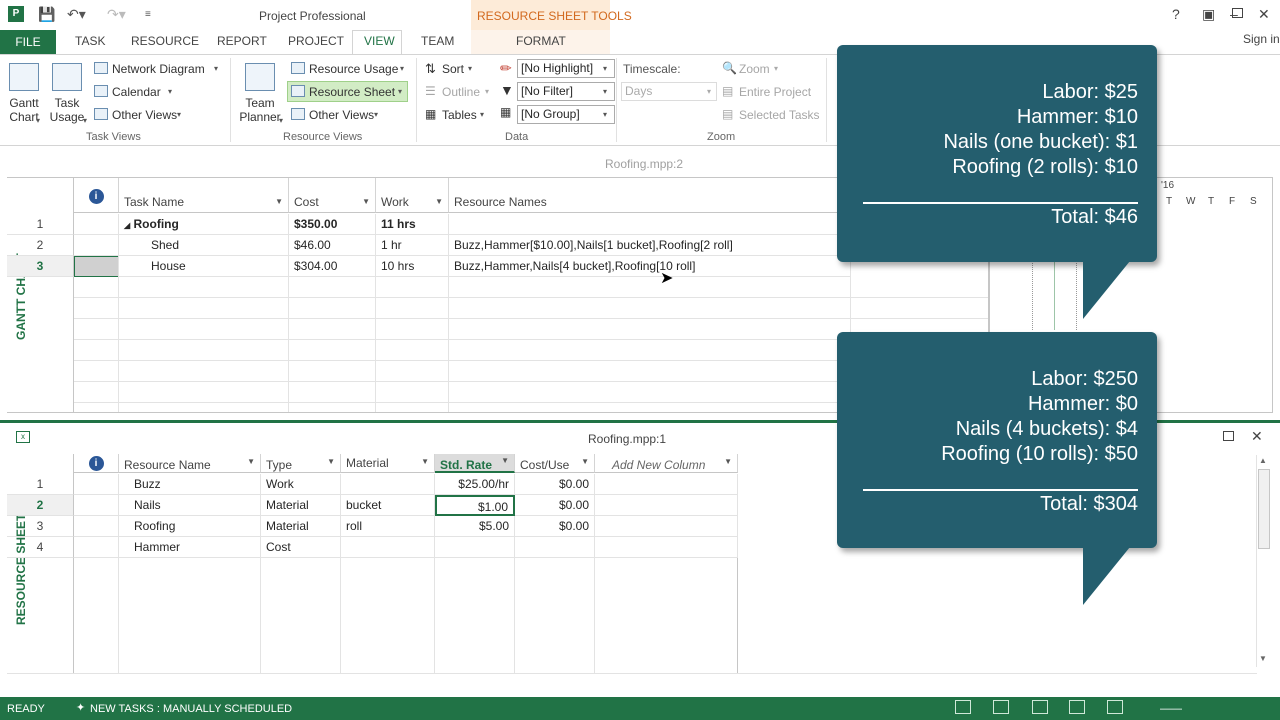 This screenshot has height=720, width=1280. Describe the element at coordinates (487, 91) in the screenshot. I see `outline-dropdown-icon: ▾` at that location.